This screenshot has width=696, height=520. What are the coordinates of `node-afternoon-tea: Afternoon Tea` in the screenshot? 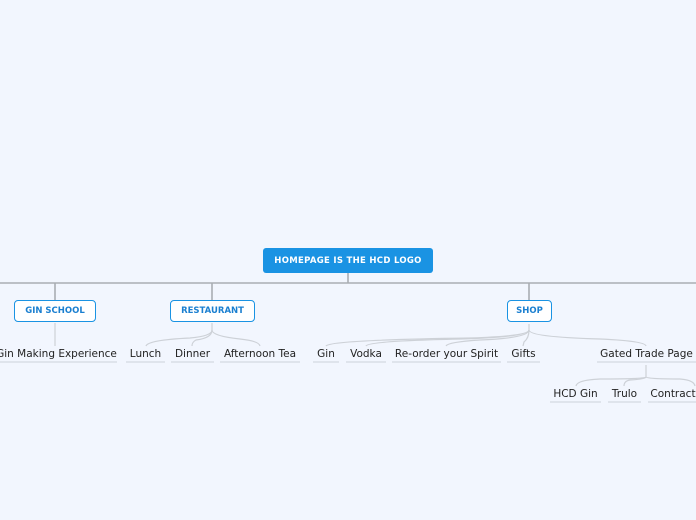 It's located at (260, 355).